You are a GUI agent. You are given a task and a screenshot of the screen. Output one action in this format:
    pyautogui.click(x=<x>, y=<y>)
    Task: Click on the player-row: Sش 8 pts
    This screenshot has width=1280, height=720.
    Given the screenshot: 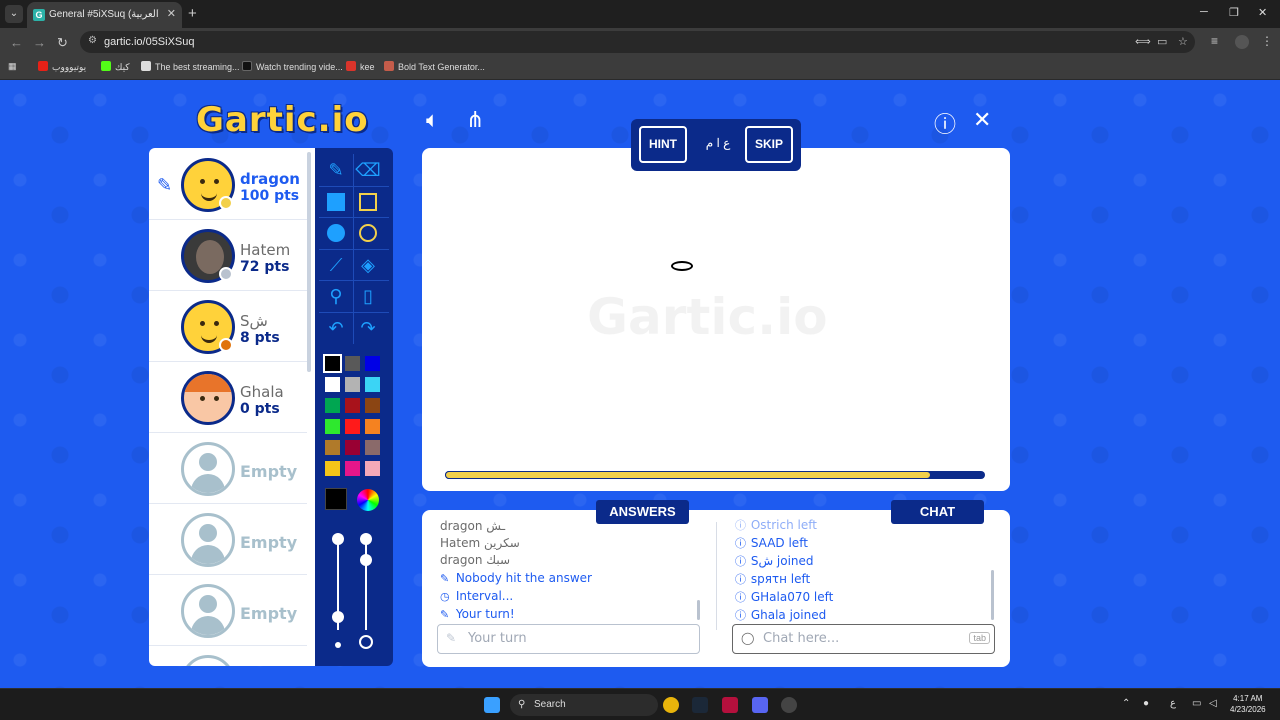 What is the action you would take?
    pyautogui.click(x=228, y=327)
    